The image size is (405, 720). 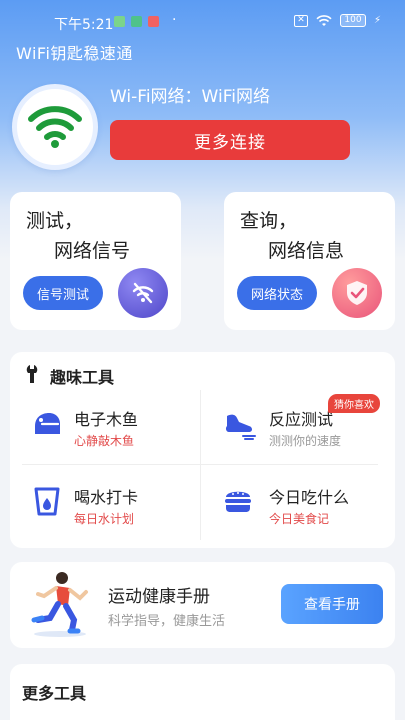 I want to click on network-status-button: 网络状态, so click(x=277, y=293).